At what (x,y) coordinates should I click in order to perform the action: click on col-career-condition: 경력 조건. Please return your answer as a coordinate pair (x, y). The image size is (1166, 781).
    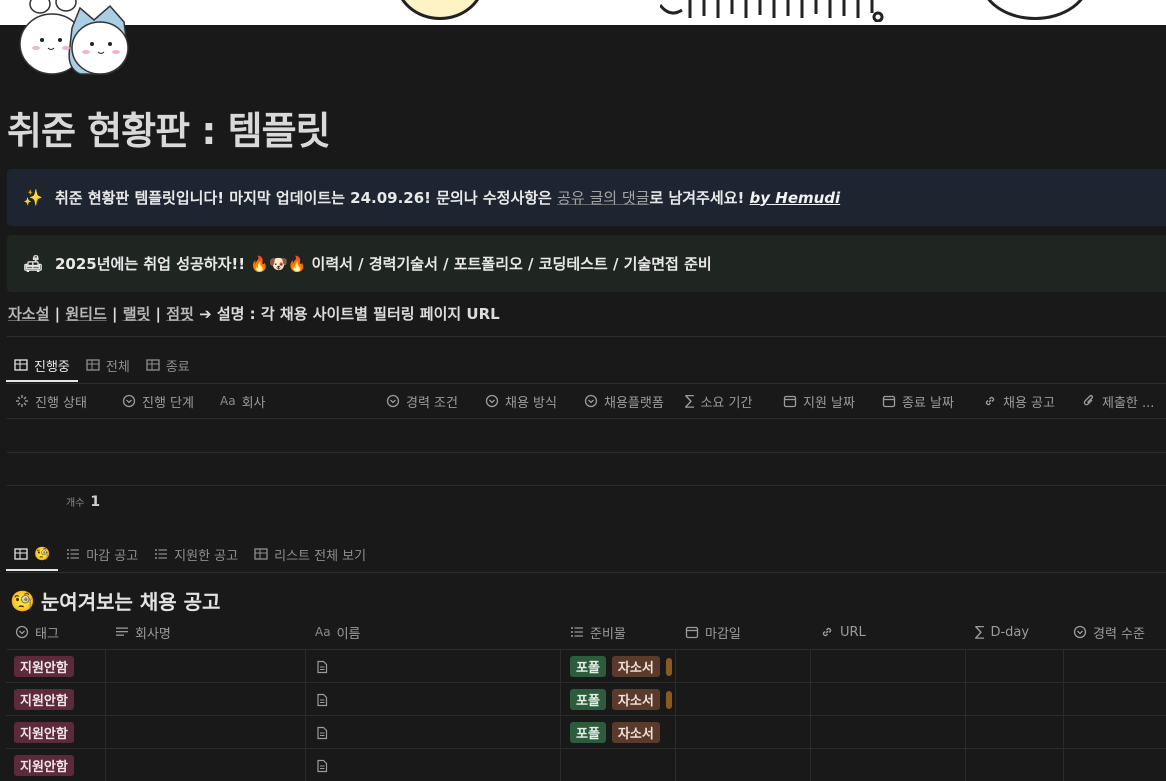
    Looking at the image, I should click on (426, 401).